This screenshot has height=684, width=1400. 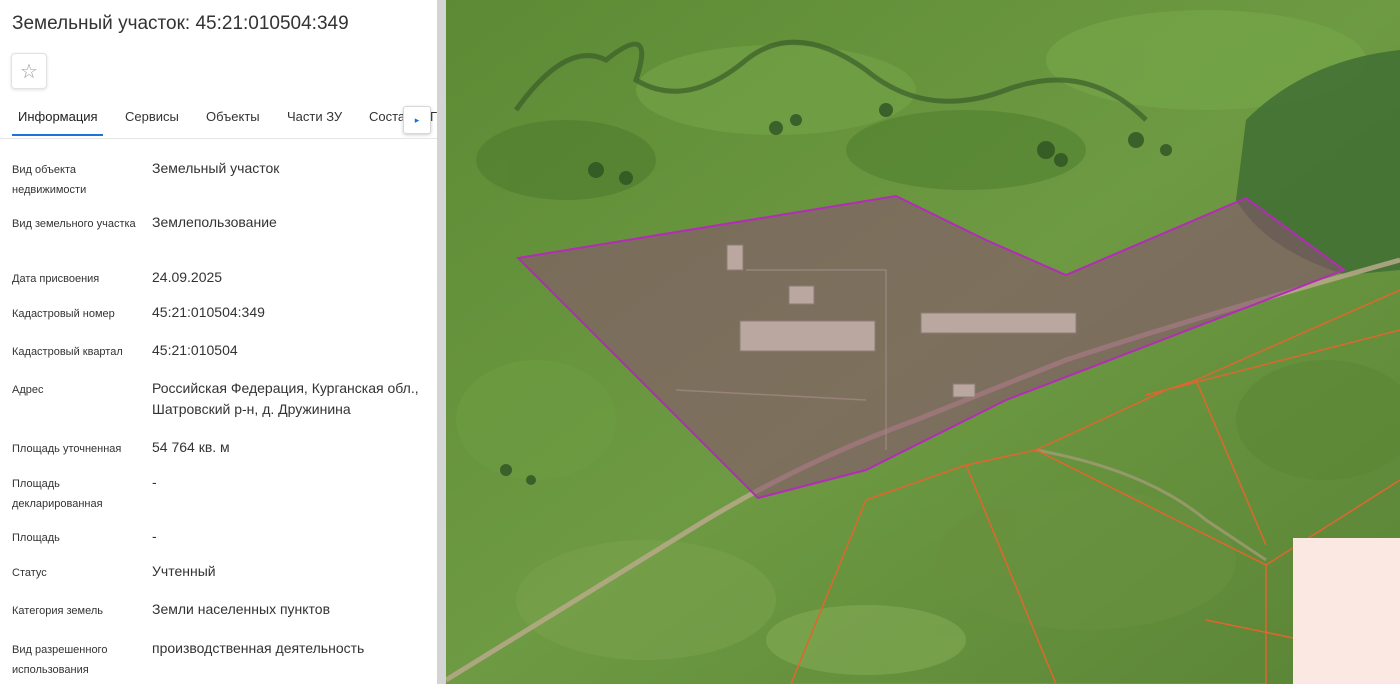 I want to click on favorite-button: ☆, so click(x=29, y=71).